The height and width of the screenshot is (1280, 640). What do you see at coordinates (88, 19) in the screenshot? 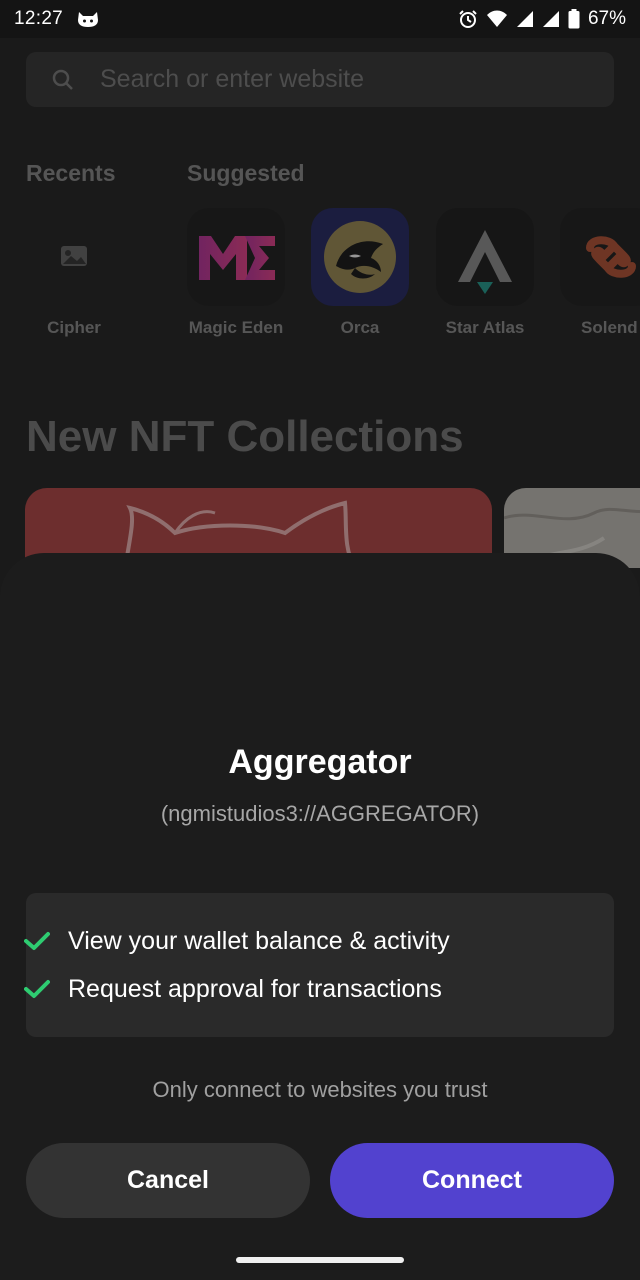
I see `cat-app-notification-icon` at bounding box center [88, 19].